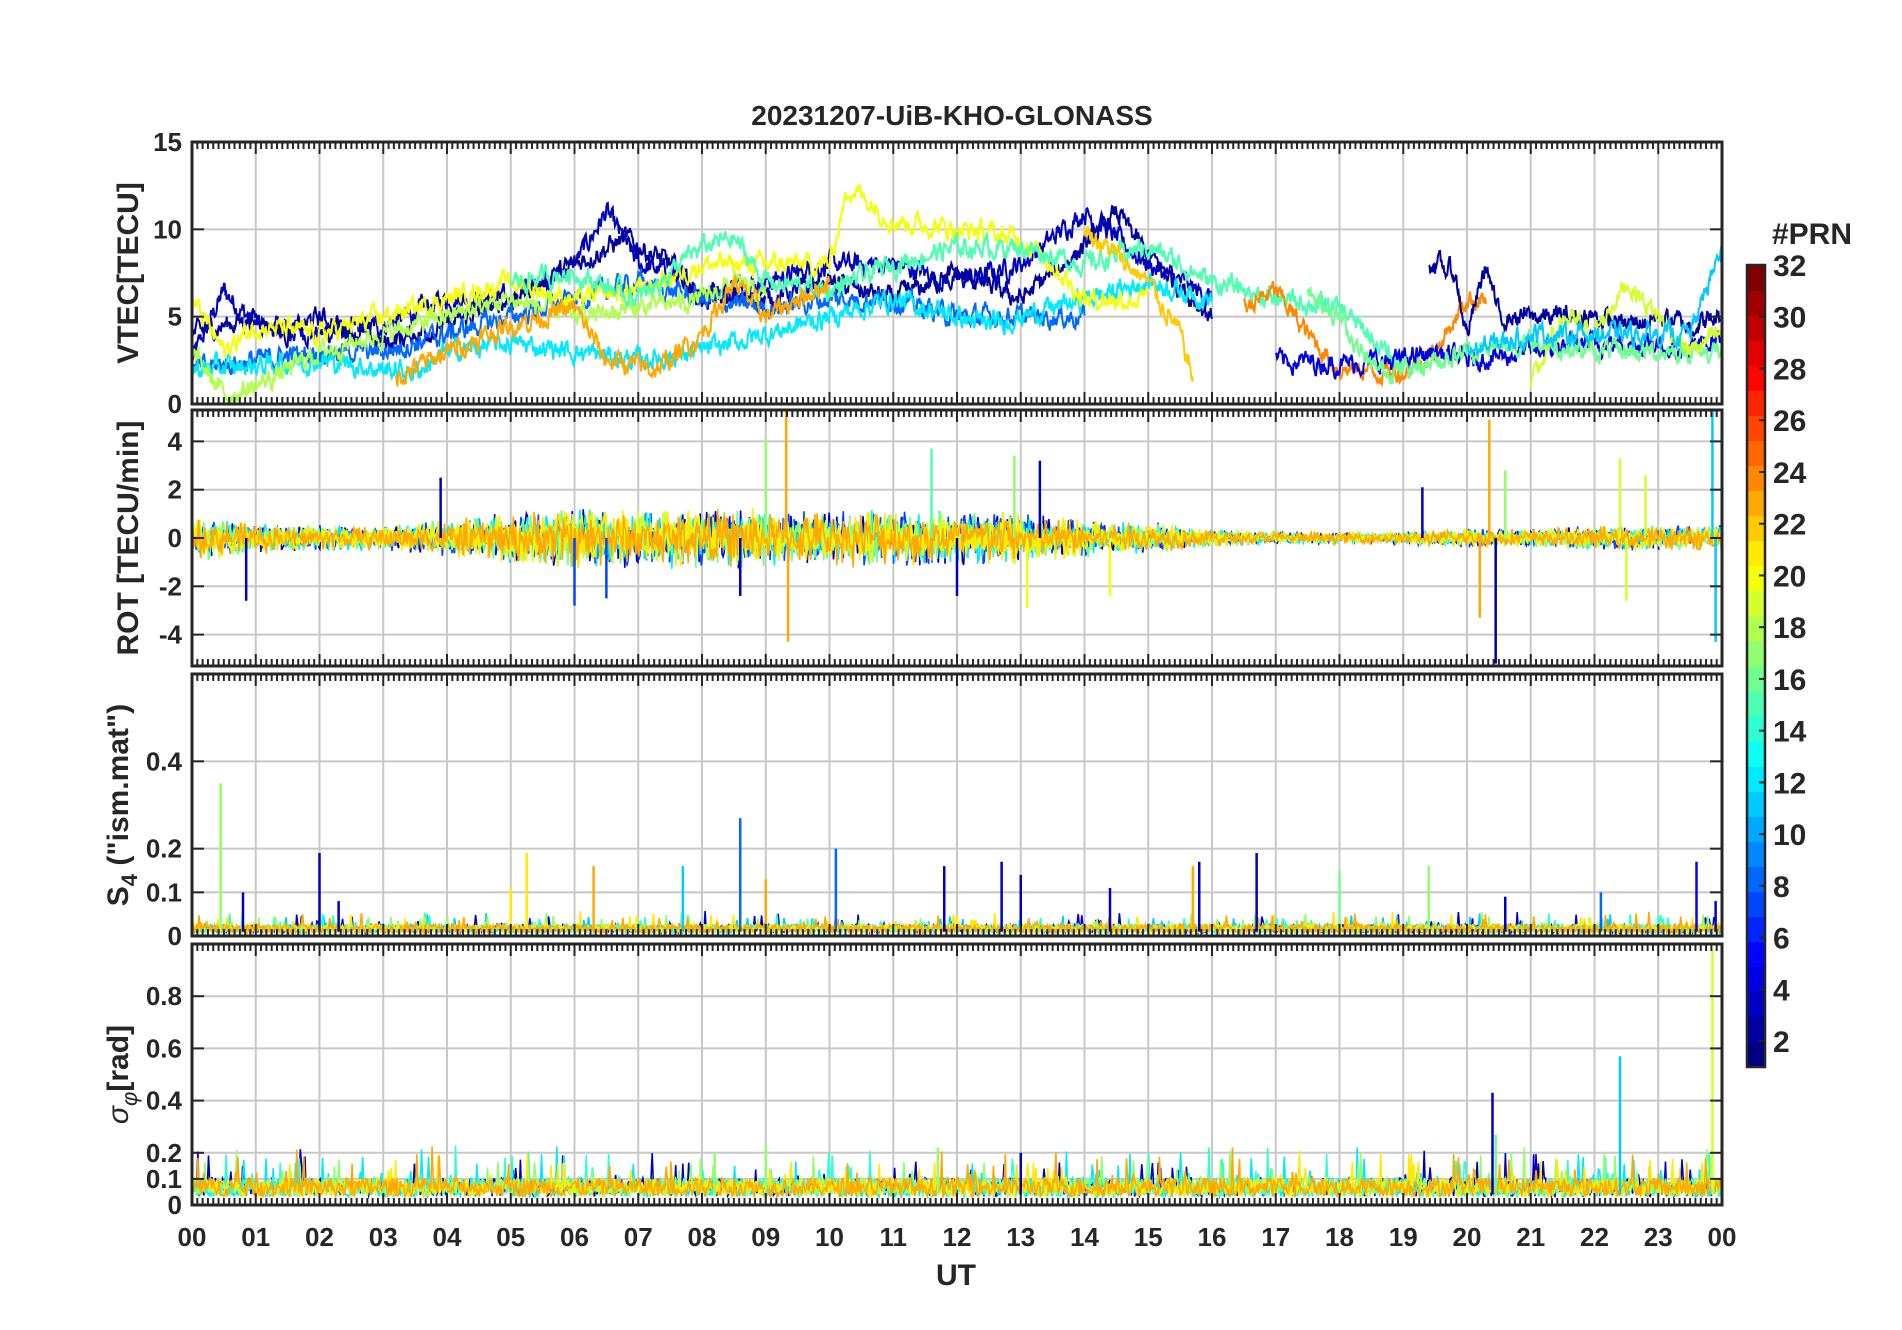 The image size is (1902, 1330). Describe the element at coordinates (1812, 234) in the screenshot. I see `colorbar-label: #PRN` at that location.